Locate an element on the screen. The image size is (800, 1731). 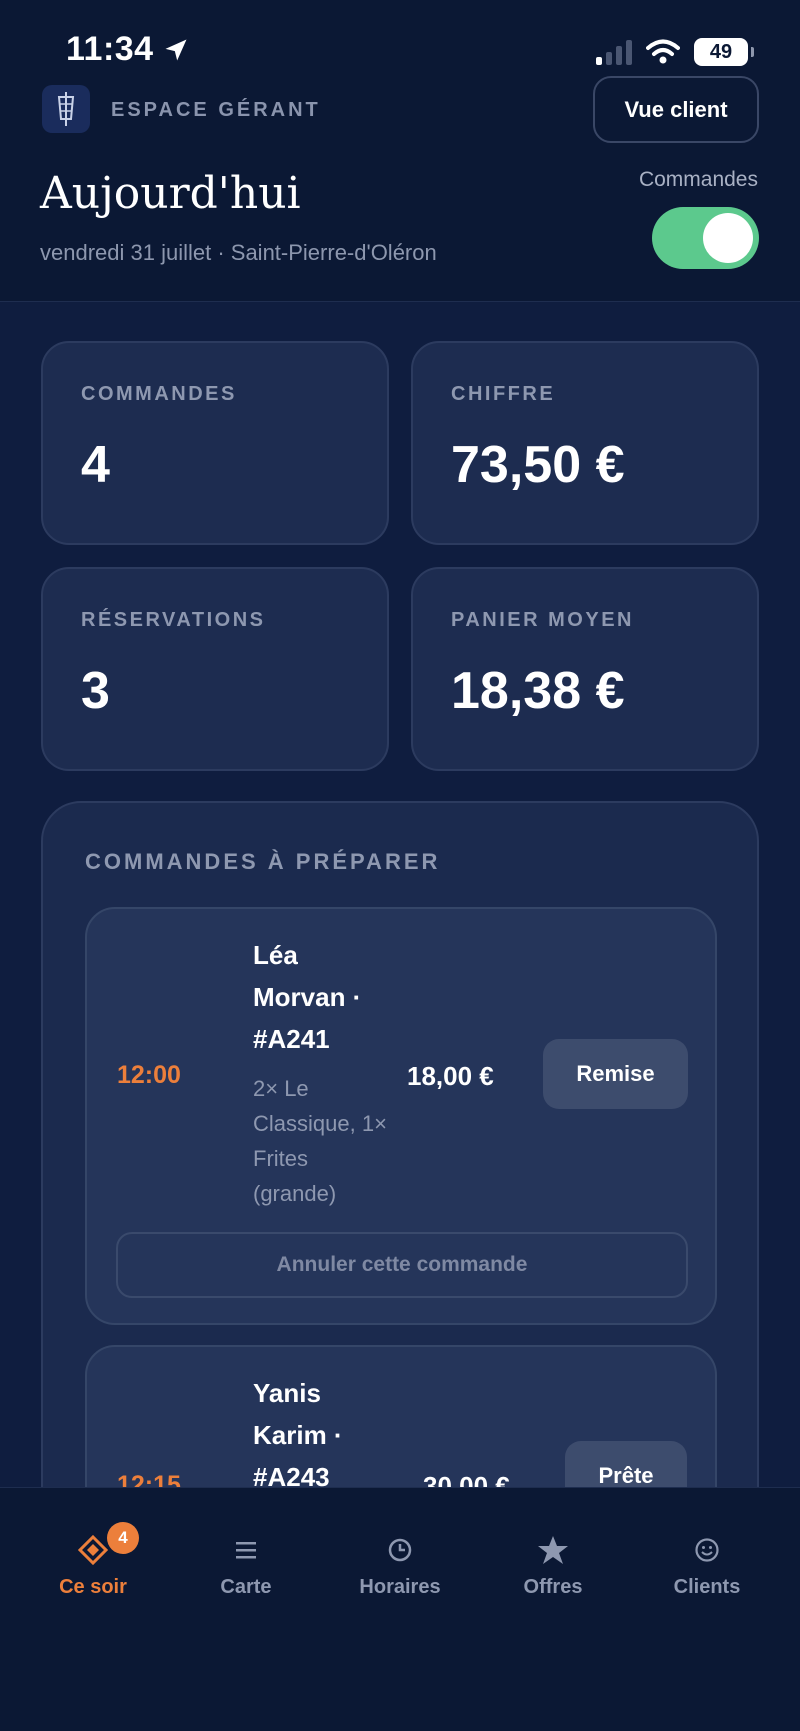
stat-label: CHIFFRE is located at coordinates (503, 394).